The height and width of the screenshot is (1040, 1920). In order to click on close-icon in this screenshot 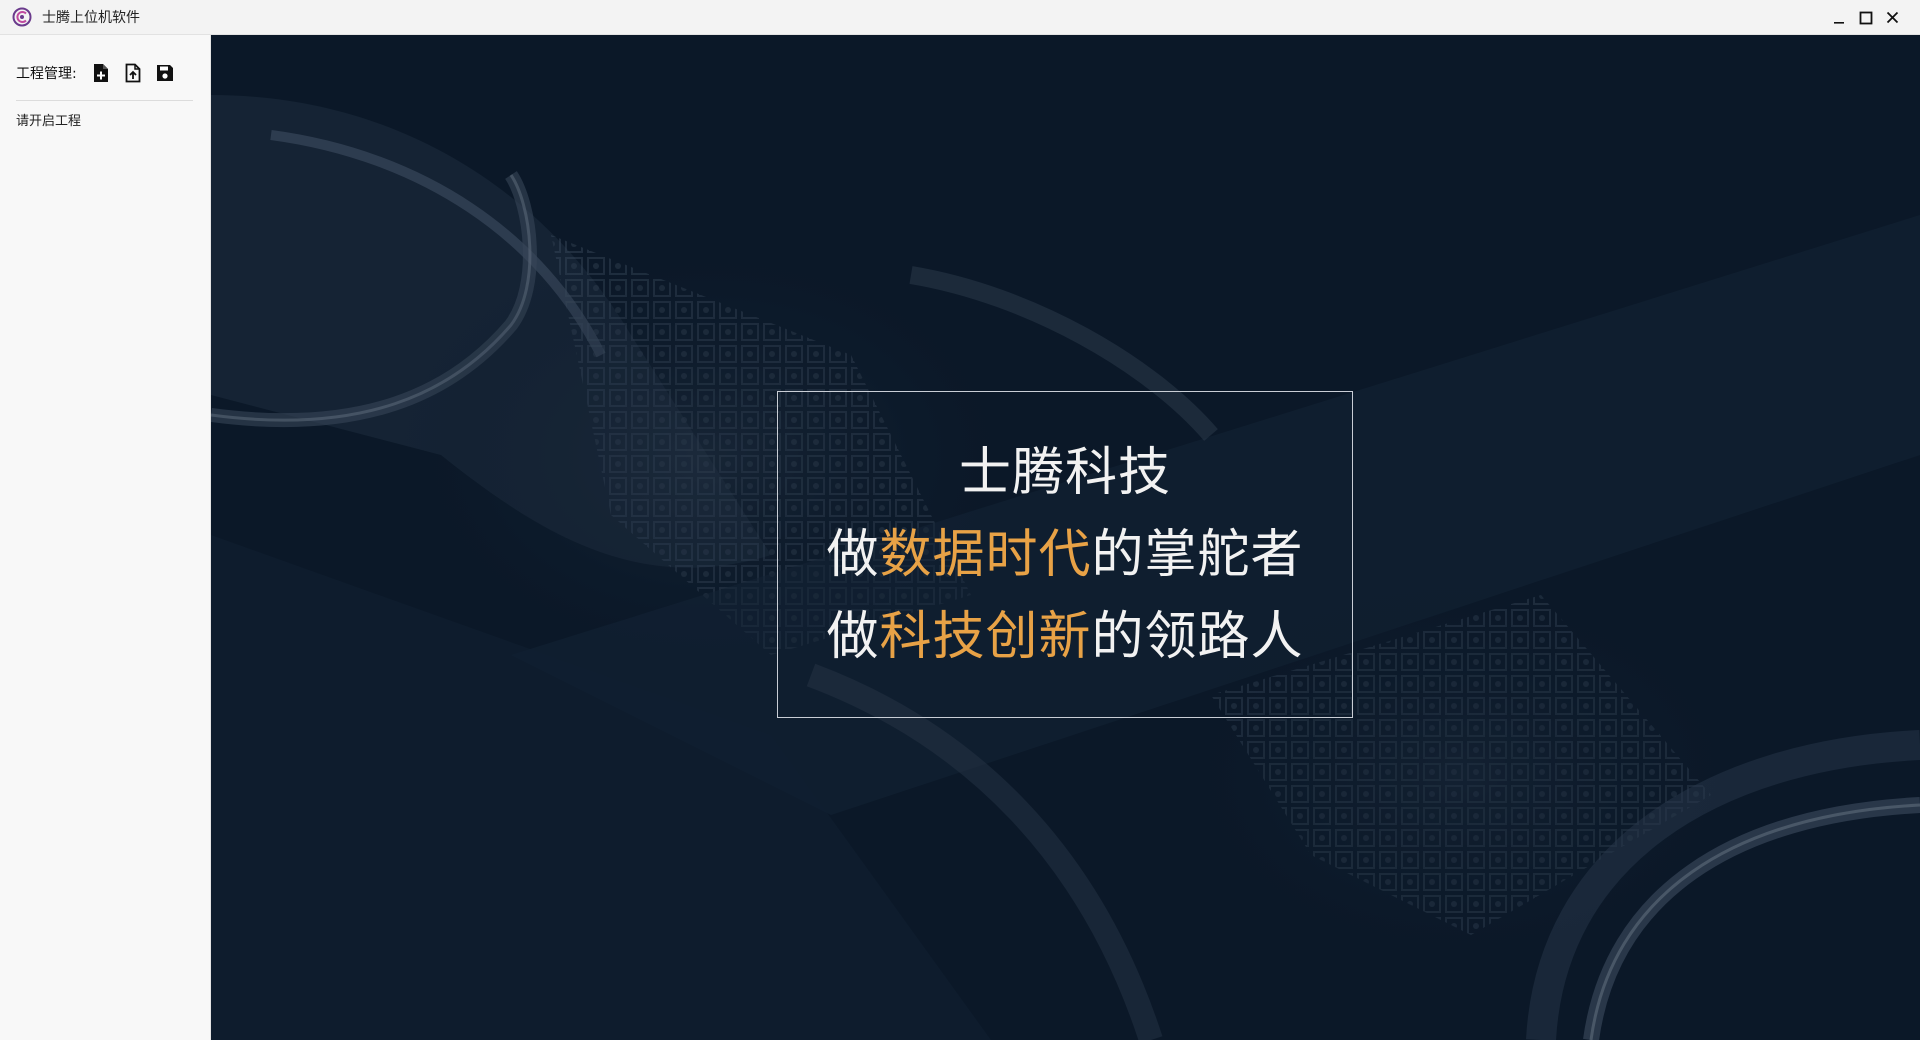, I will do `click(1892, 17)`.